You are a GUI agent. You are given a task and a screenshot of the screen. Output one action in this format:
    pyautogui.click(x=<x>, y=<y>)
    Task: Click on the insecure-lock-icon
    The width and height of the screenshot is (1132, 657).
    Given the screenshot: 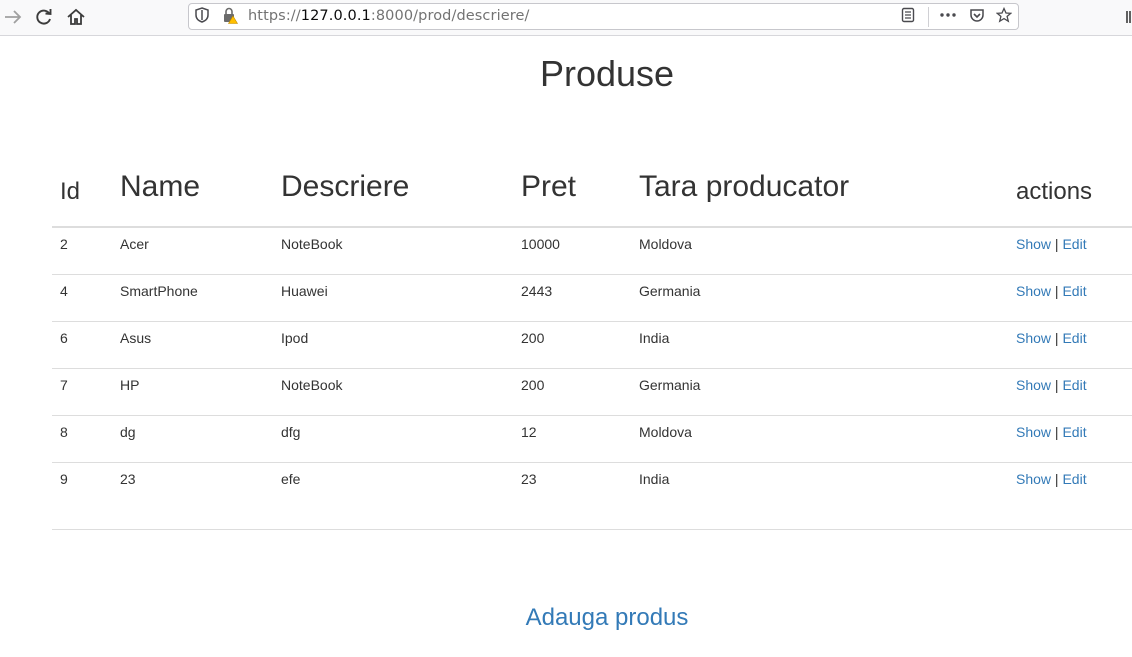 What is the action you would take?
    pyautogui.click(x=230, y=17)
    